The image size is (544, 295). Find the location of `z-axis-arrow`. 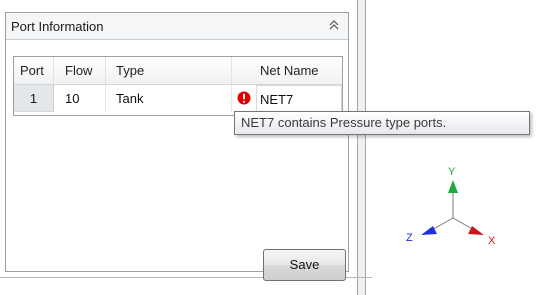

z-axis-arrow is located at coordinates (429, 230).